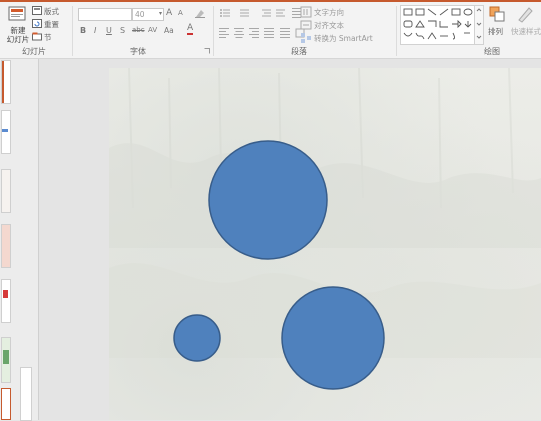 This screenshot has width=541, height=421. What do you see at coordinates (190, 29) in the screenshot?
I see `font-color-button: A` at bounding box center [190, 29].